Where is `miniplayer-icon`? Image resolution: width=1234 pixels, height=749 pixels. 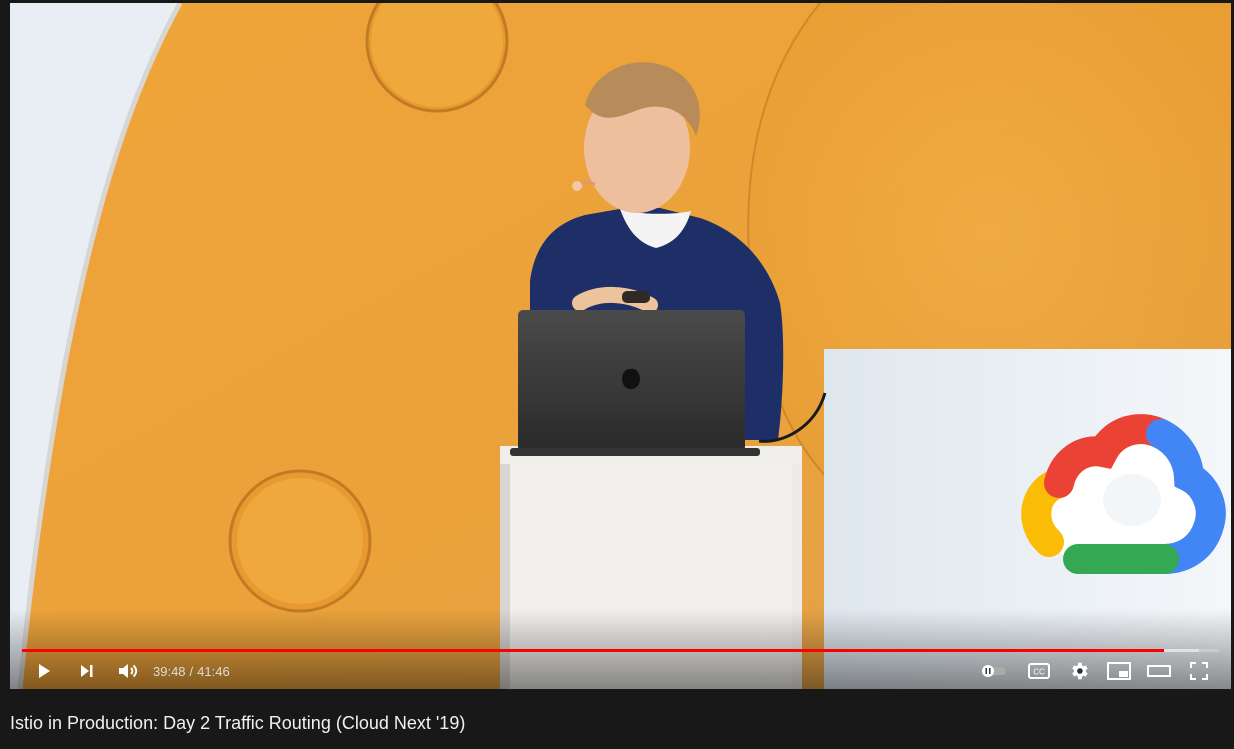
miniplayer-icon is located at coordinates (1119, 671).